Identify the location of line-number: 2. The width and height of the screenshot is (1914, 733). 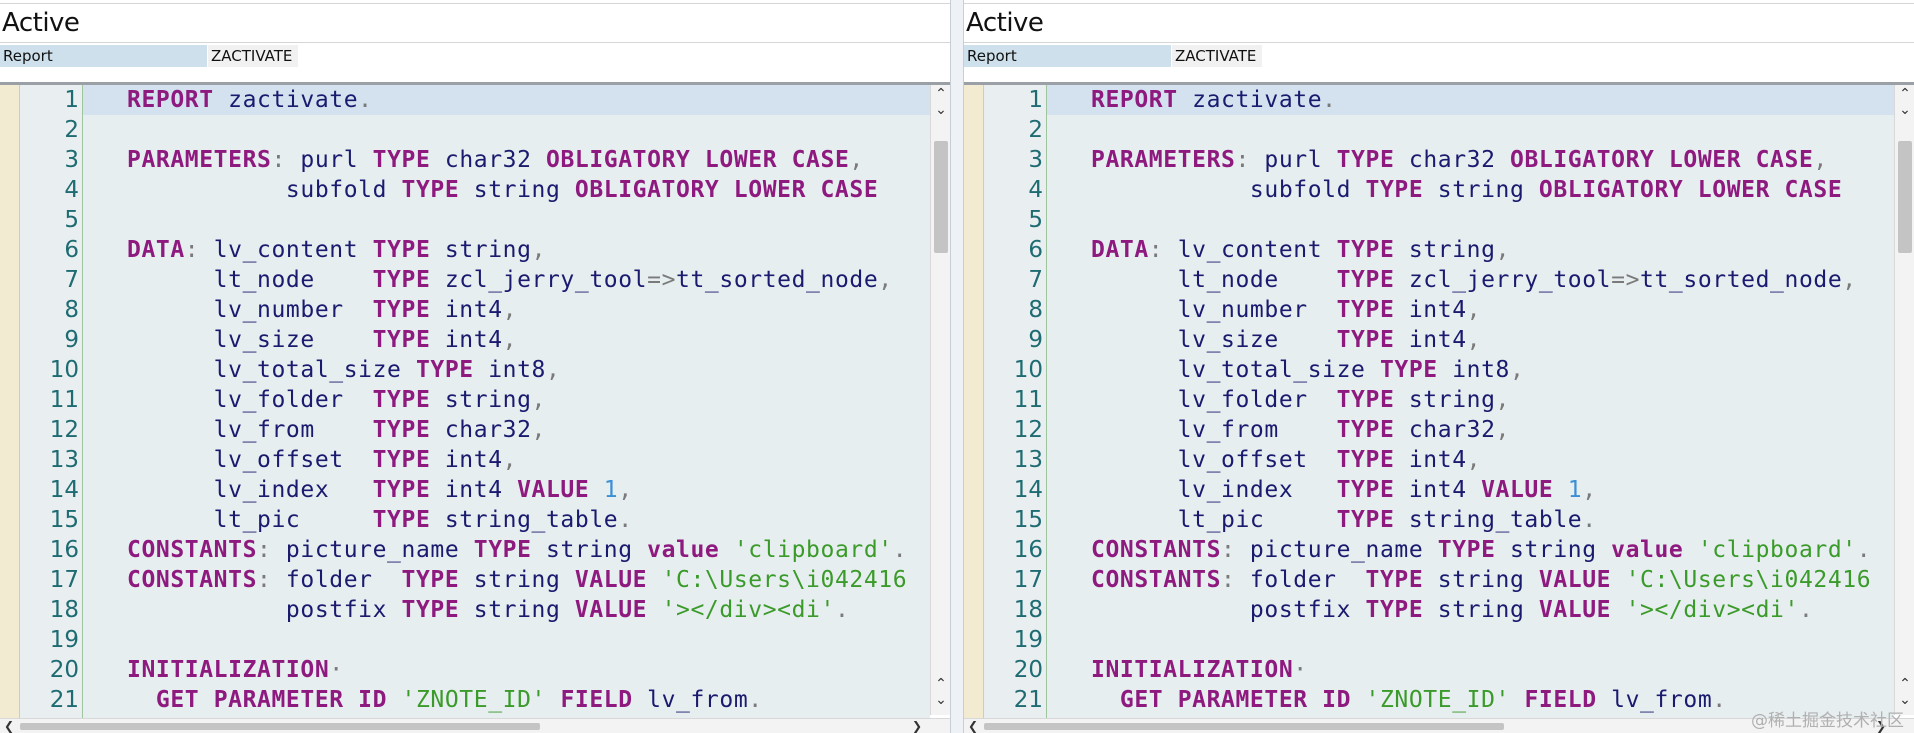
(71, 130).